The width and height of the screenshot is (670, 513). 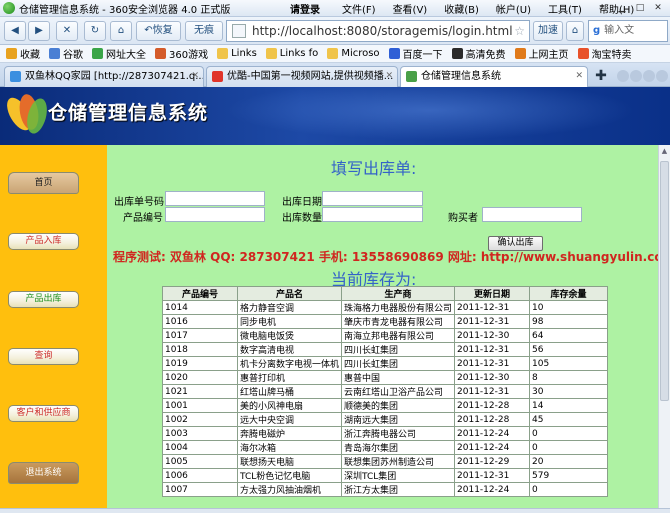 I want to click on tab-qq-home: 双鱼林QQ家园 [http://287307421.q... ✕, so click(x=104, y=76).